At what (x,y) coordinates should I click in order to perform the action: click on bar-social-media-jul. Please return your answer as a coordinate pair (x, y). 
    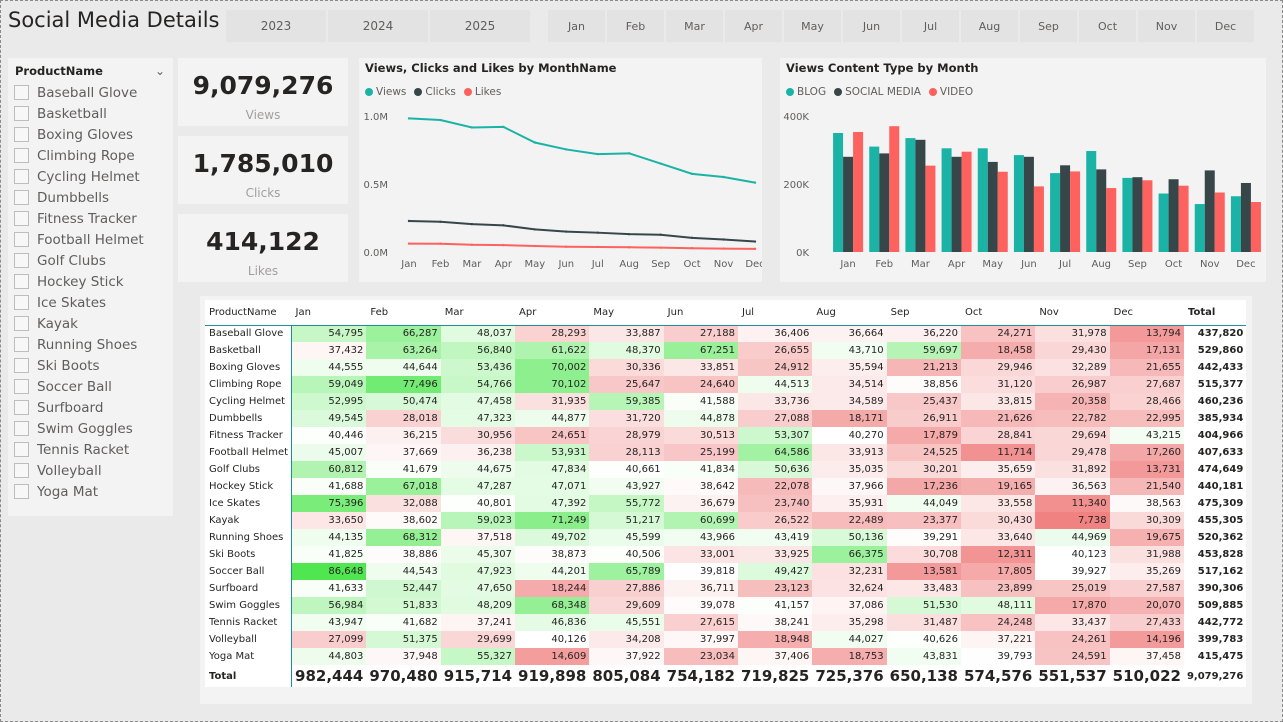
    Looking at the image, I should click on (1065, 208).